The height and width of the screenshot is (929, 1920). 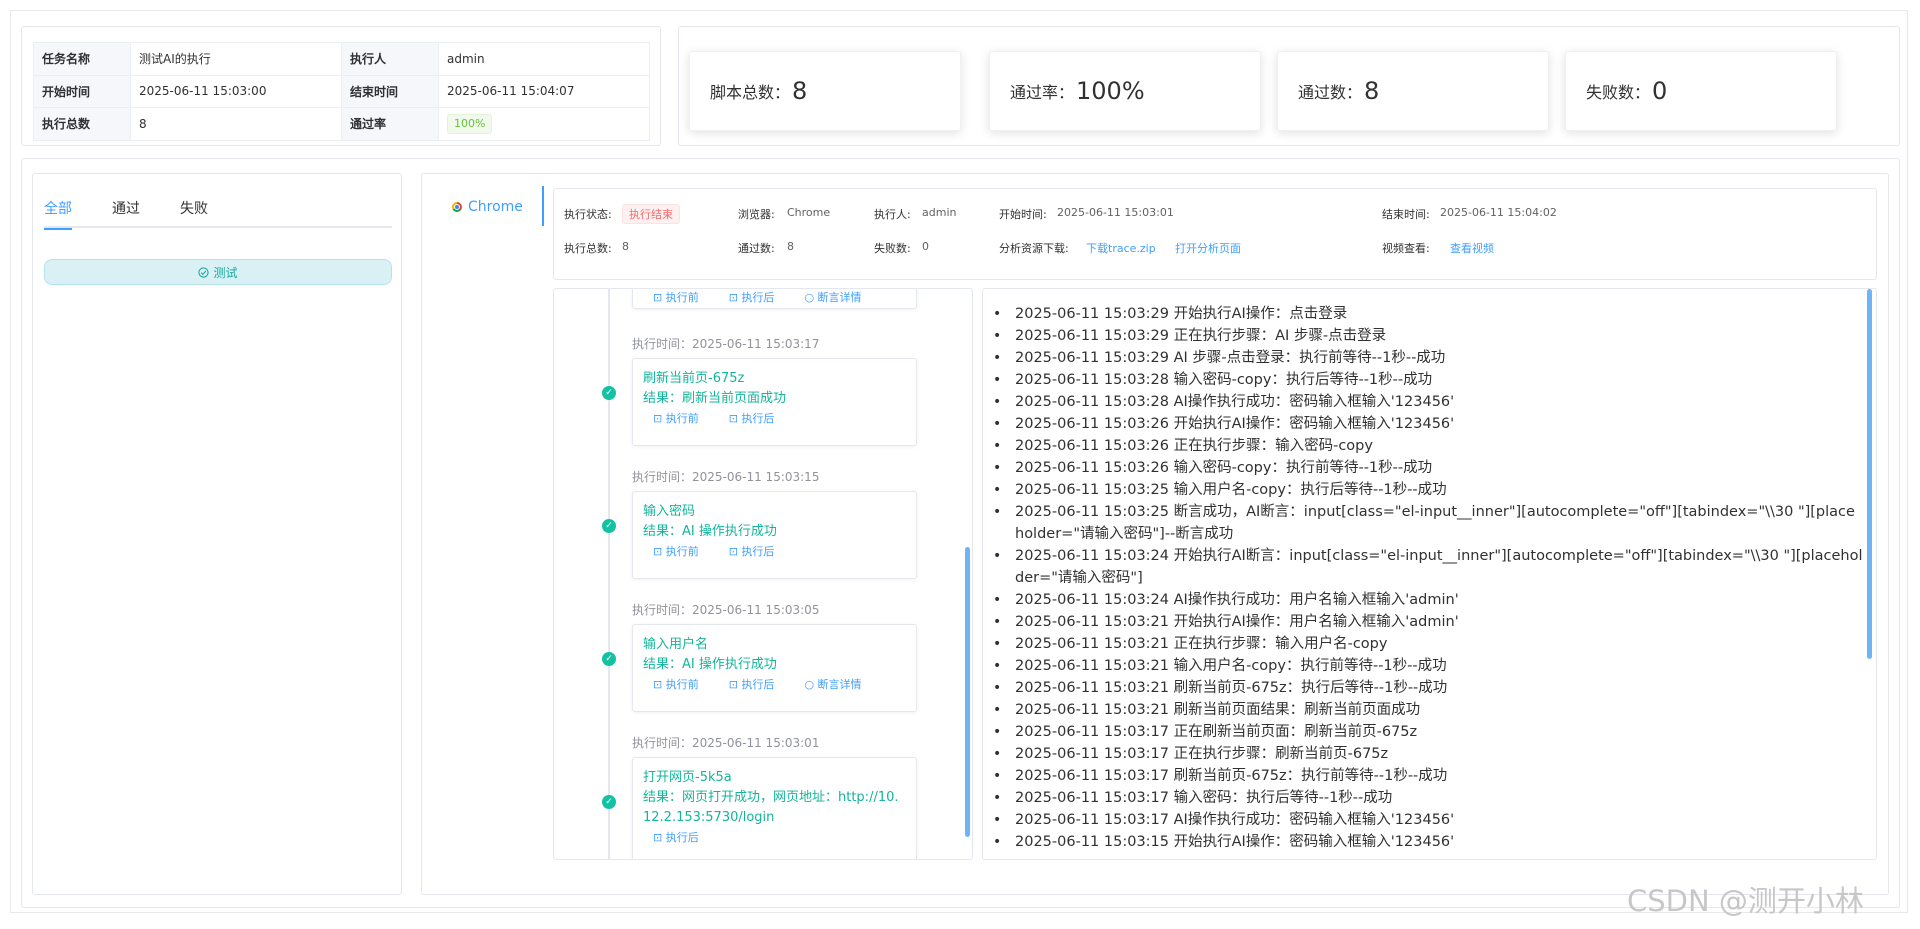 I want to click on filter-tabs: 全部 通过 失败, so click(x=218, y=214).